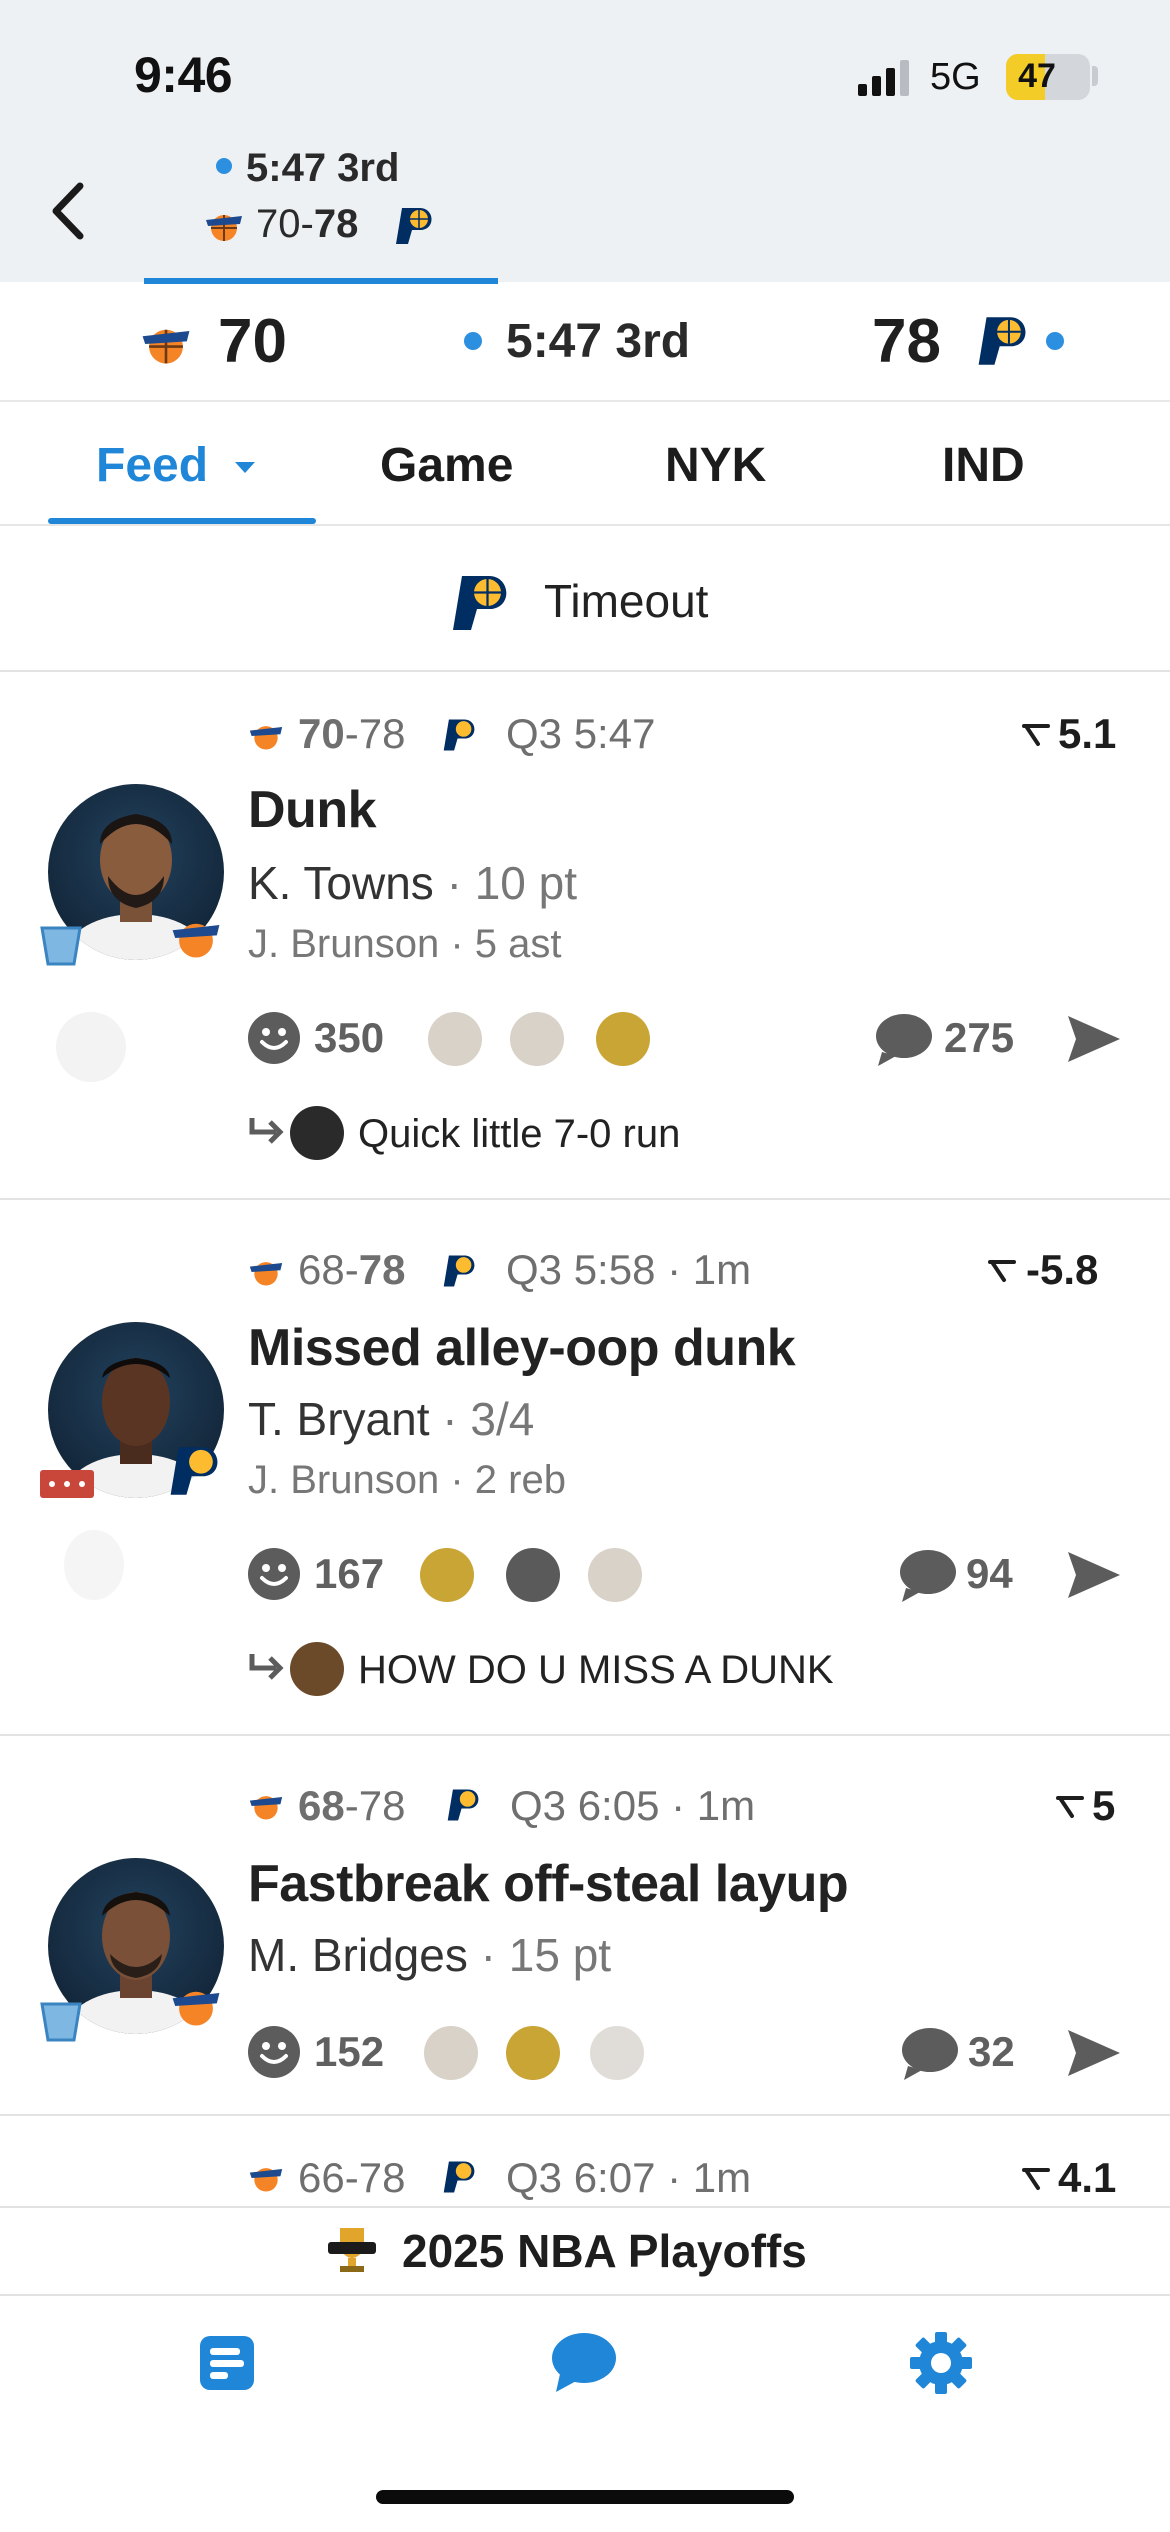 This screenshot has height=2532, width=1170. Describe the element at coordinates (412, 883) in the screenshot. I see `play-player: K. Towns · 10 pt` at that location.